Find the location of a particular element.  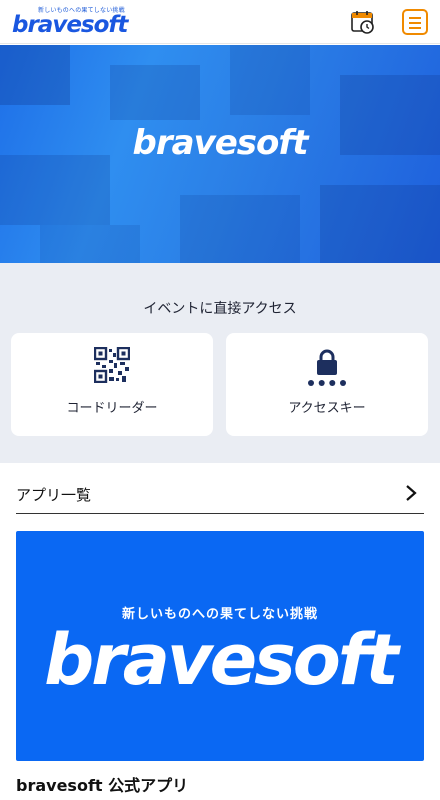

access-key-button: アクセスキー is located at coordinates (327, 384).